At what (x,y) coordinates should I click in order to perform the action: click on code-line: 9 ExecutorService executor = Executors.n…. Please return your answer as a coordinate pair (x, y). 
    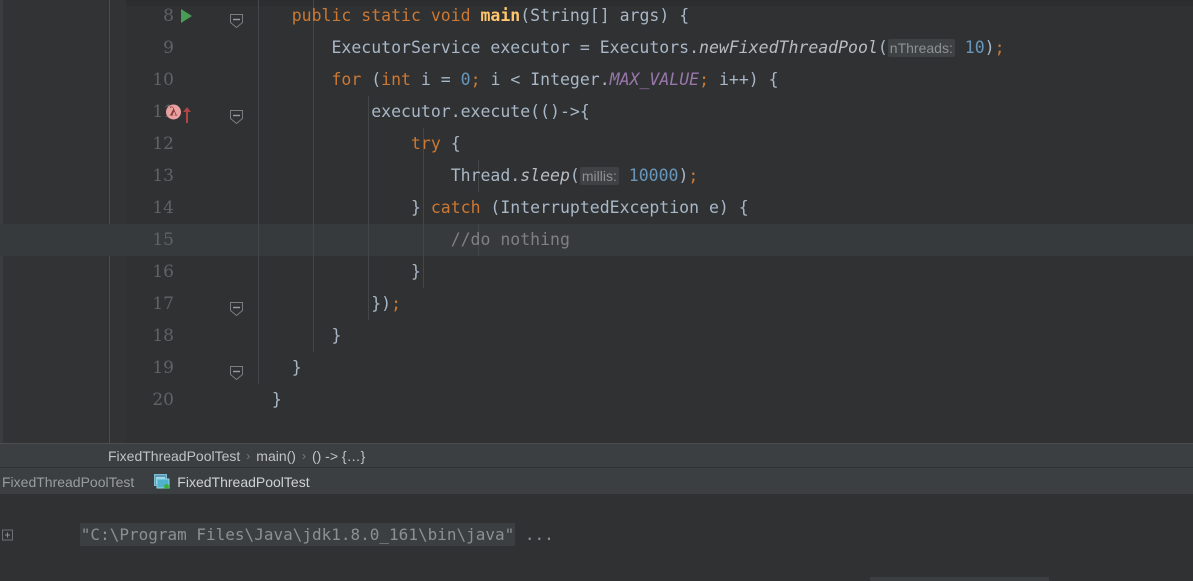
    Looking at the image, I should click on (659, 48).